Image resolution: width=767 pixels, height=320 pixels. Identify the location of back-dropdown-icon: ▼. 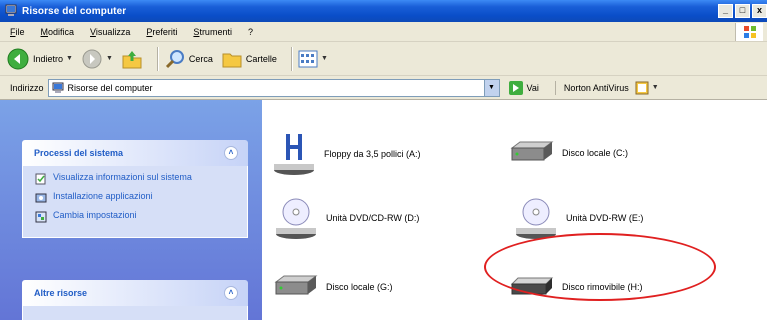
(69, 58).